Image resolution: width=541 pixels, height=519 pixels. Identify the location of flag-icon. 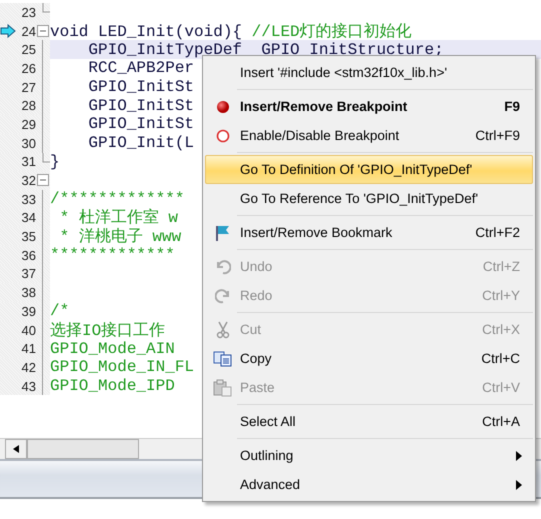
(223, 232).